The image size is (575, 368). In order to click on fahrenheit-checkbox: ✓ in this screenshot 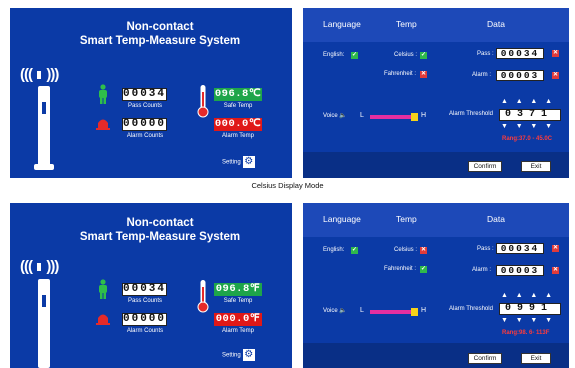, I will do `click(423, 269)`.